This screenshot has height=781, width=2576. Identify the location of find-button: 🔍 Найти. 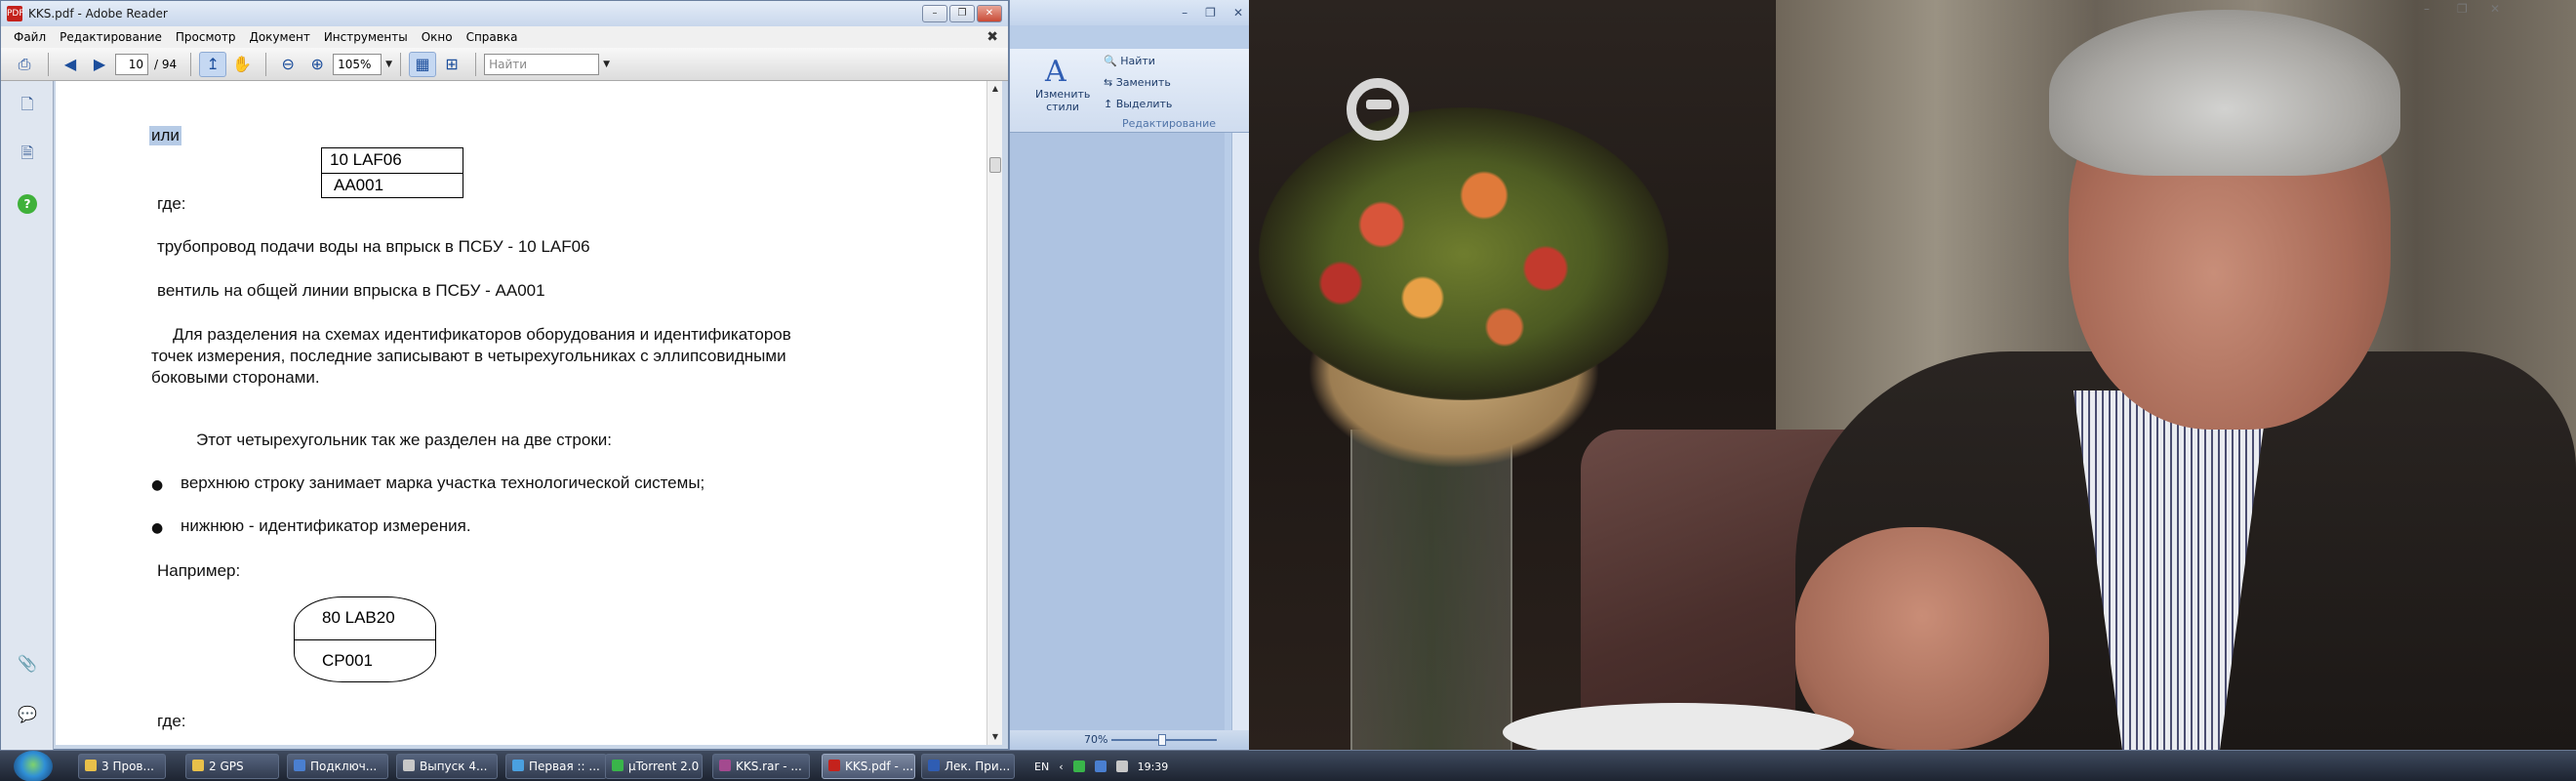
(1129, 61).